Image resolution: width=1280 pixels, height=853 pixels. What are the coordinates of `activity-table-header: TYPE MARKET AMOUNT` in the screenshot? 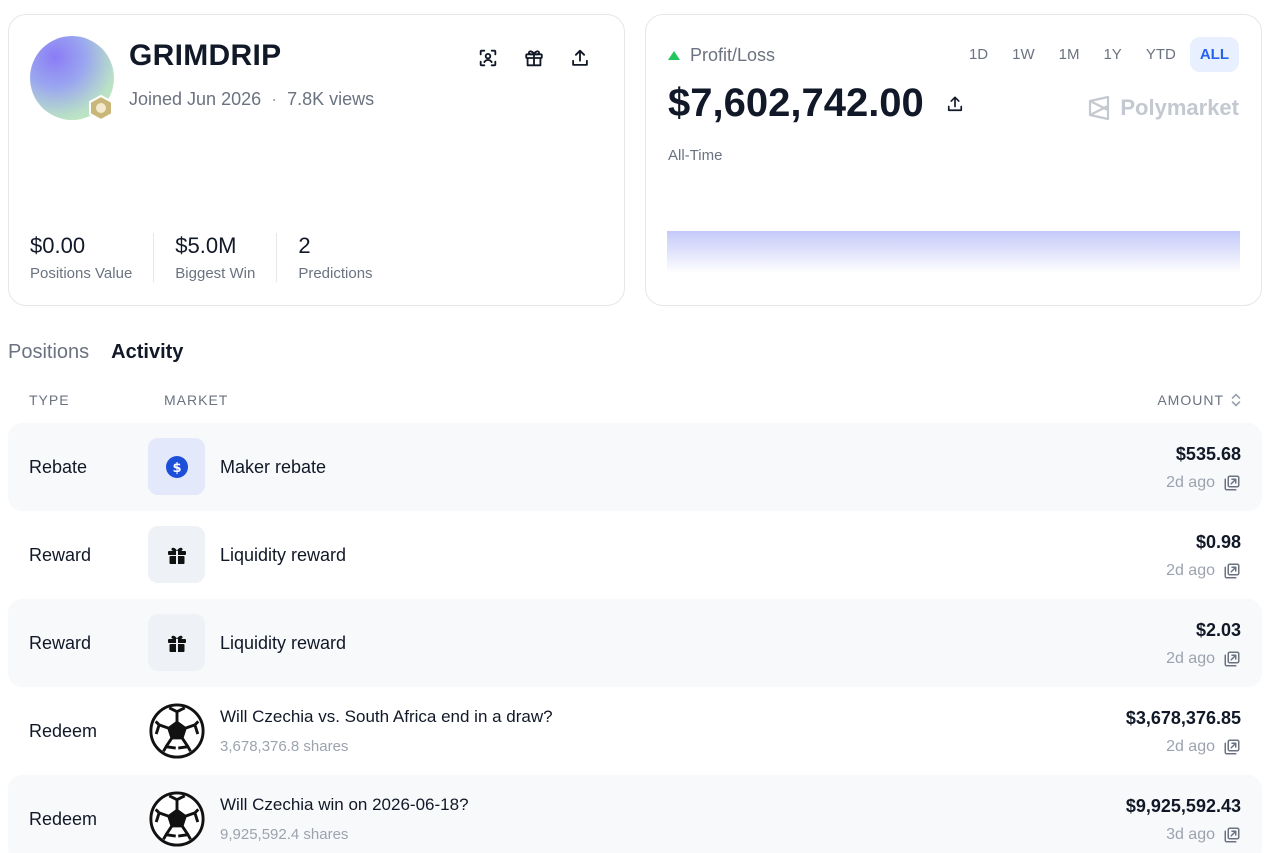 It's located at (635, 403).